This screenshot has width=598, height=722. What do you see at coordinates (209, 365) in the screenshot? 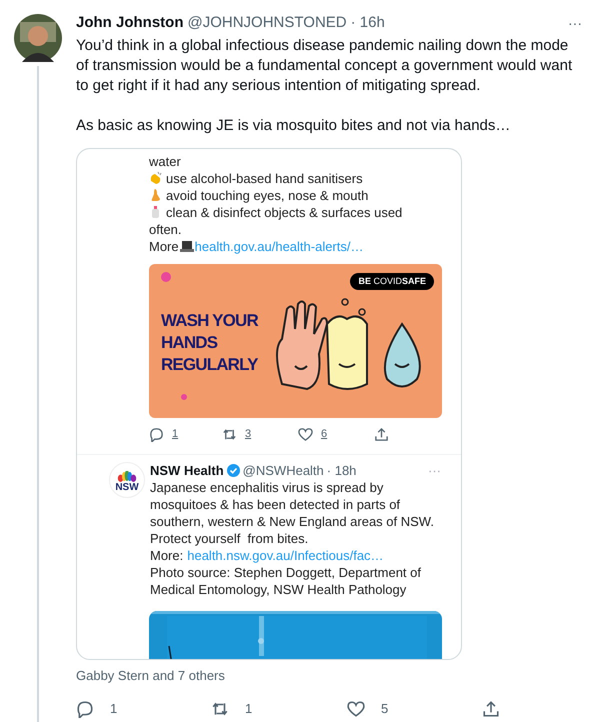
I see `poster-headline: REGULARLY` at bounding box center [209, 365].